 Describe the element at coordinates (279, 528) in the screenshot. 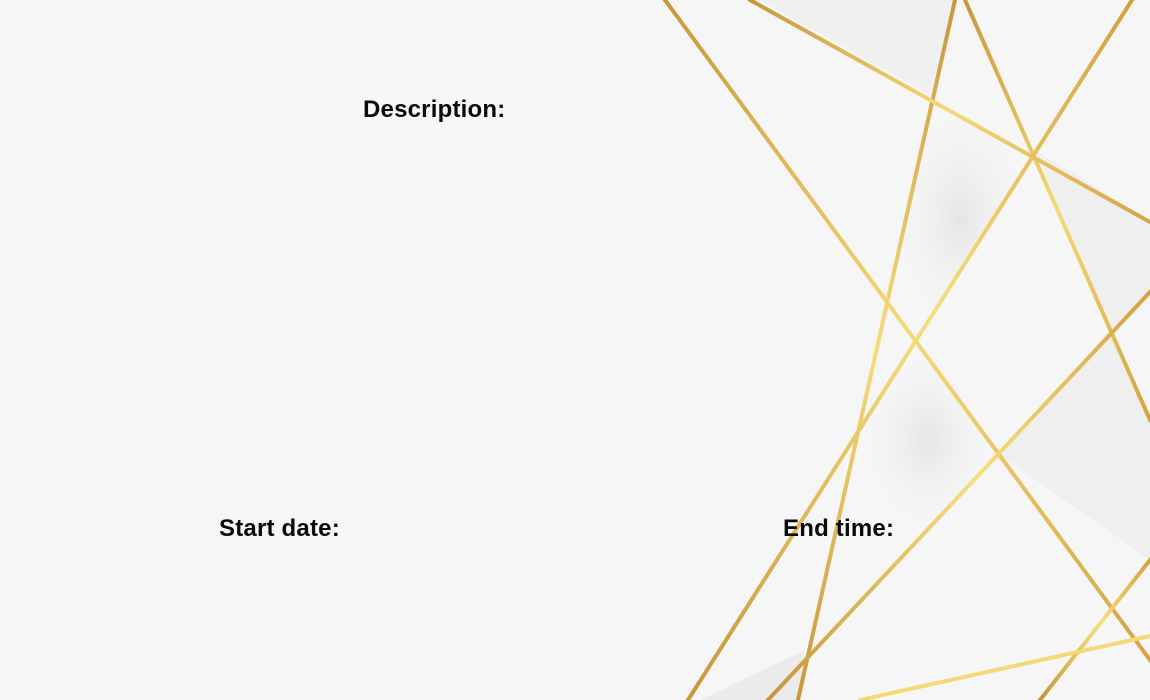

I see `start-date-label: Start date:` at that location.